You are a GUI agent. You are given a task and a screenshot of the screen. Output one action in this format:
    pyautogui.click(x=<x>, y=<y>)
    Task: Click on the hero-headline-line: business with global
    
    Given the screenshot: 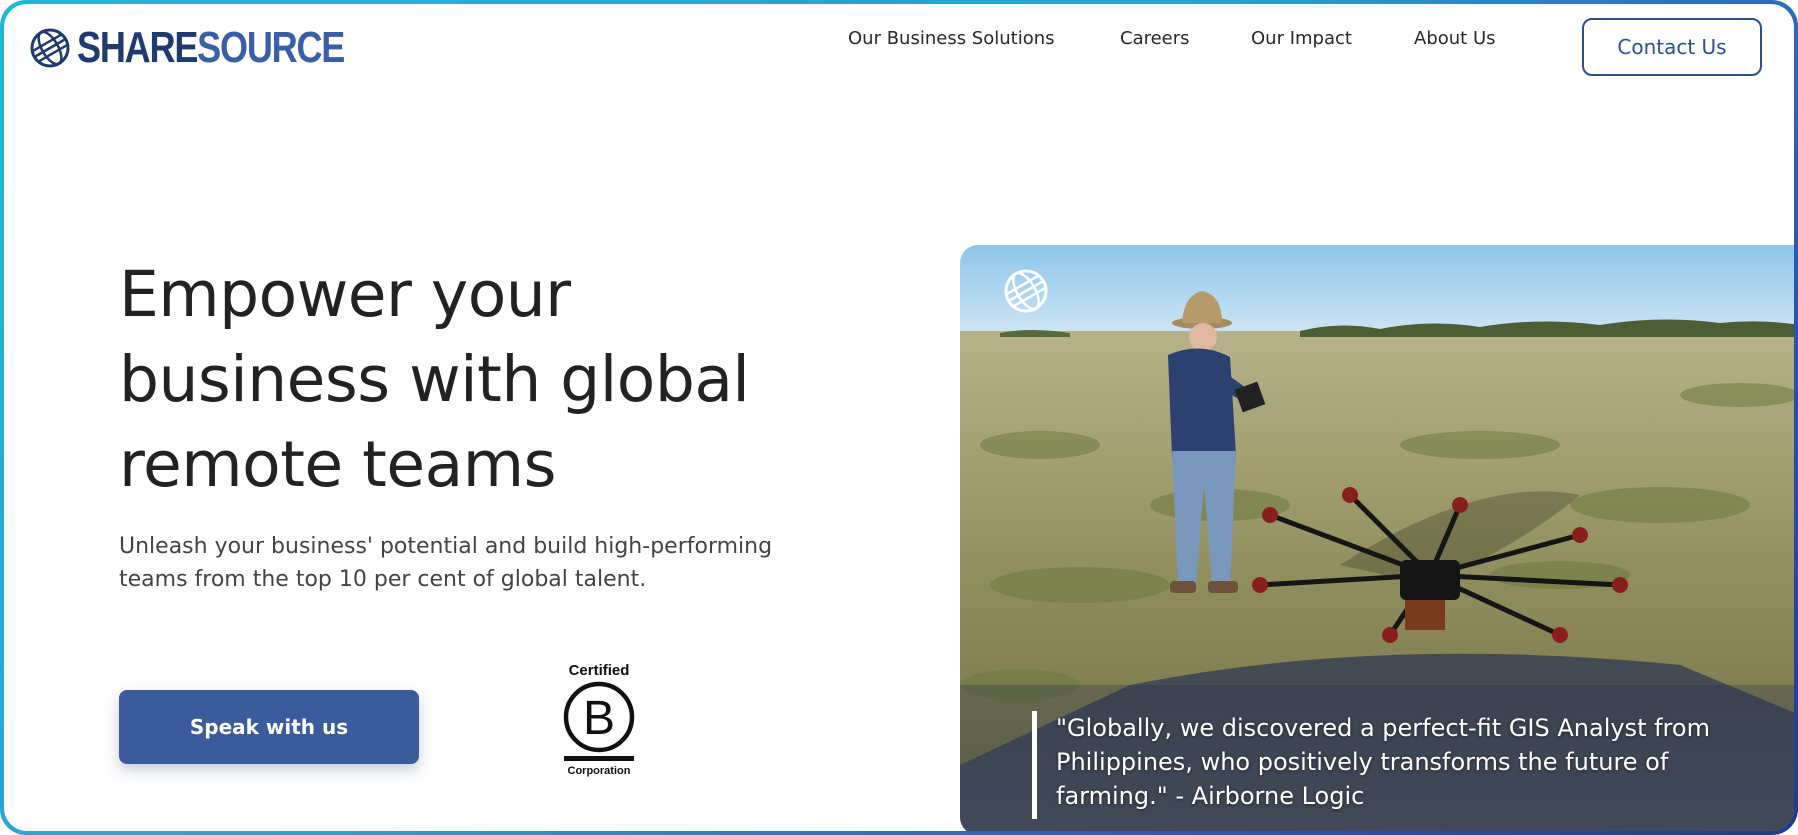 What is the action you would take?
    pyautogui.click(x=434, y=379)
    